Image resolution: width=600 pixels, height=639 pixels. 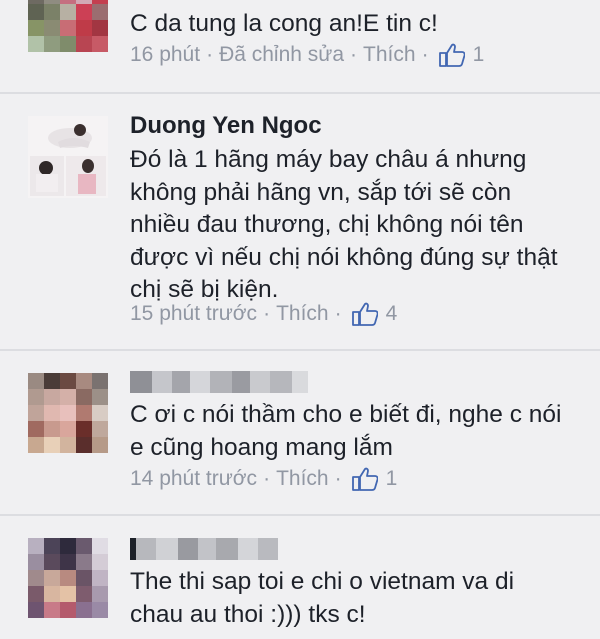 What do you see at coordinates (281, 55) in the screenshot?
I see `edited-label: Đã chỉnh sửa` at bounding box center [281, 55].